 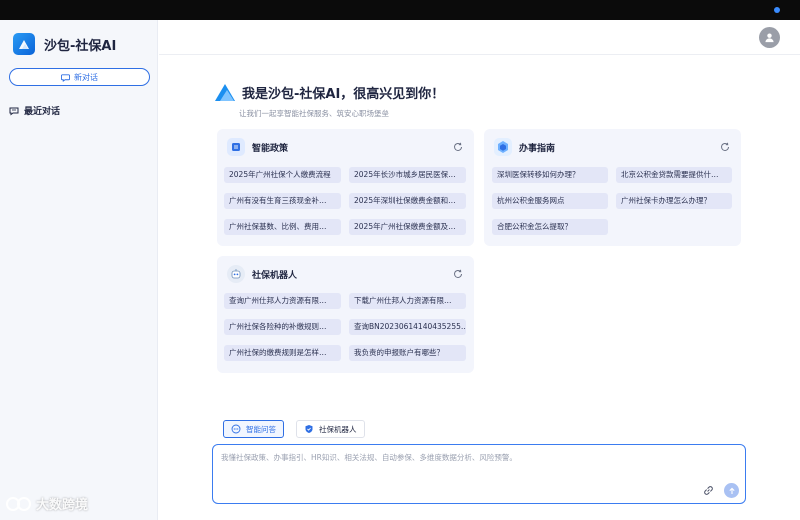 I want to click on guide-question-chip: 深圳医保转移如何办理？, so click(x=550, y=175).